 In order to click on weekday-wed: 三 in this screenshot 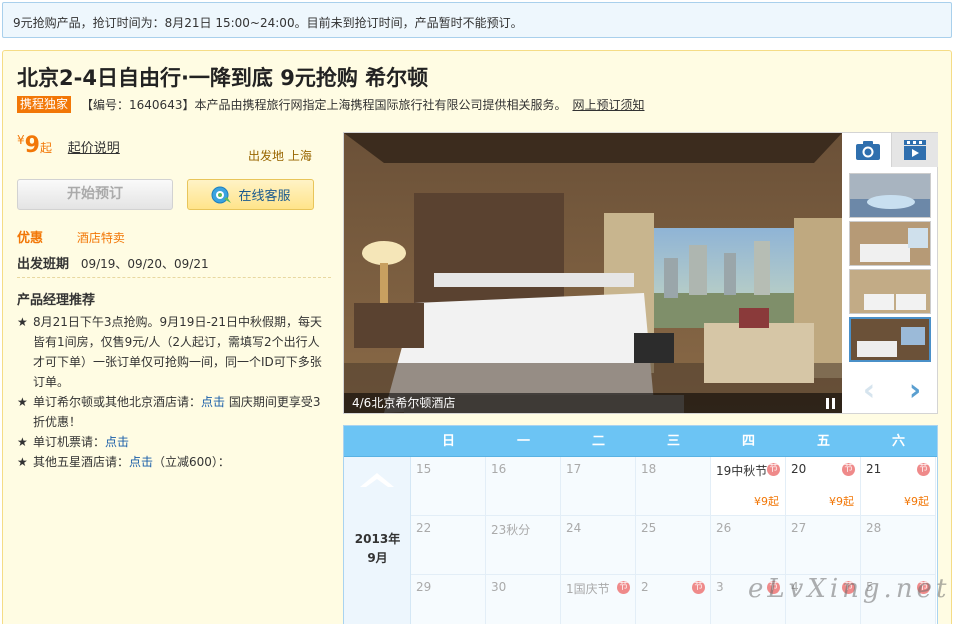, I will do `click(673, 441)`.